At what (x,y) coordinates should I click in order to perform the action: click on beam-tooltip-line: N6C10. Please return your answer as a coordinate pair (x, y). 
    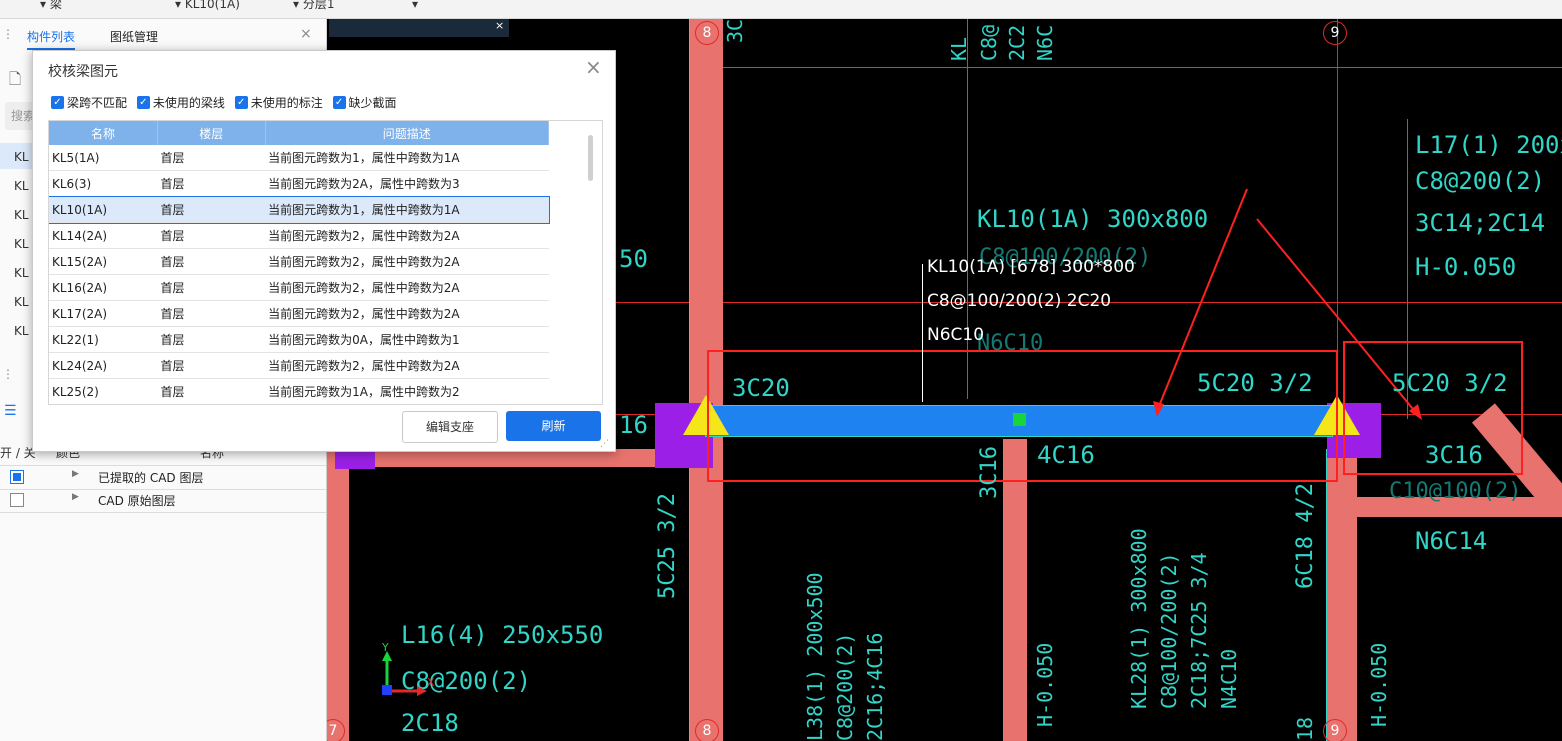
    Looking at the image, I should click on (956, 335).